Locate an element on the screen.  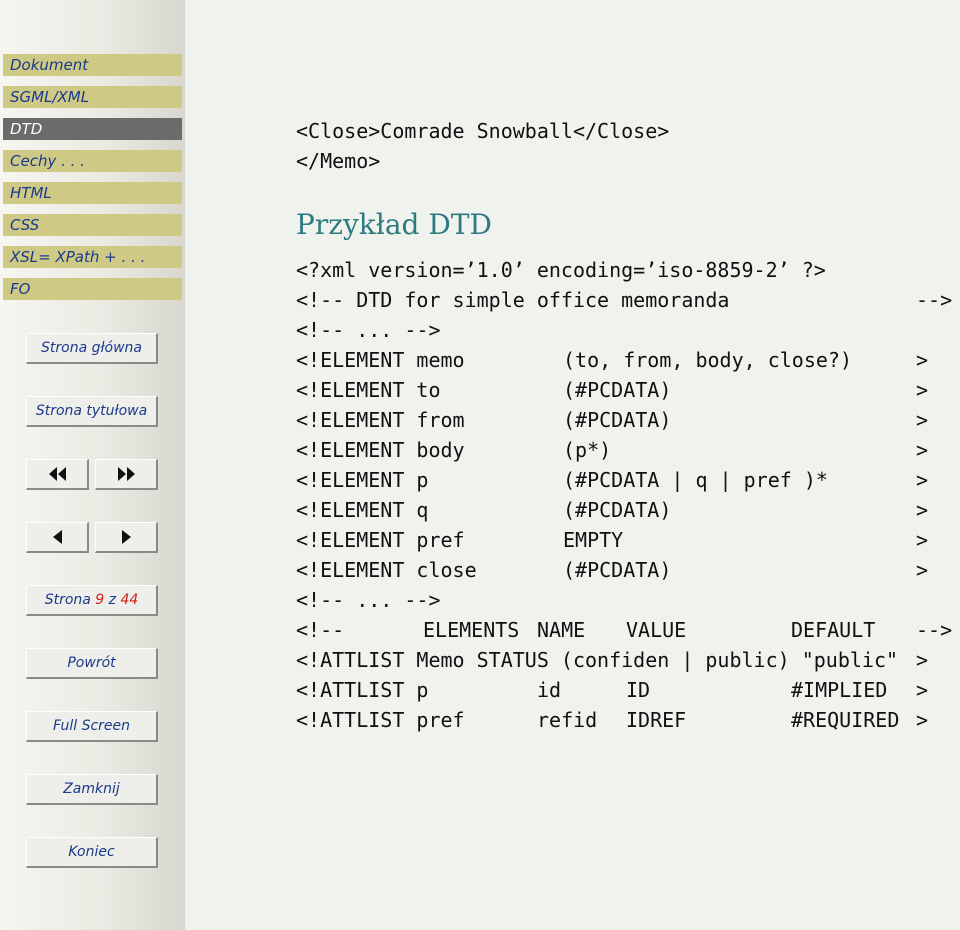
next-page-button is located at coordinates (126, 537).